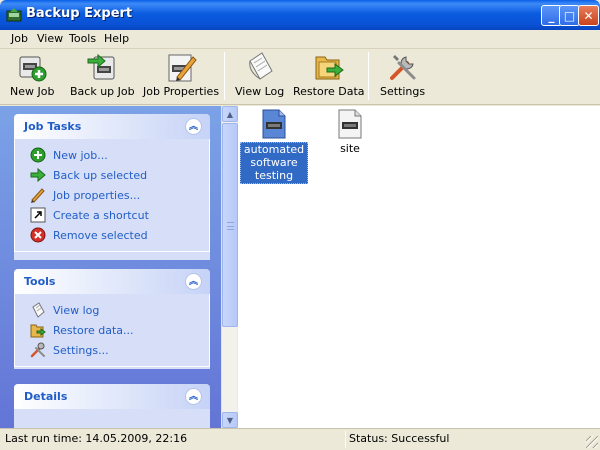 The image size is (600, 450). I want to click on back-up-job-button: Back up Job, so click(102, 76).